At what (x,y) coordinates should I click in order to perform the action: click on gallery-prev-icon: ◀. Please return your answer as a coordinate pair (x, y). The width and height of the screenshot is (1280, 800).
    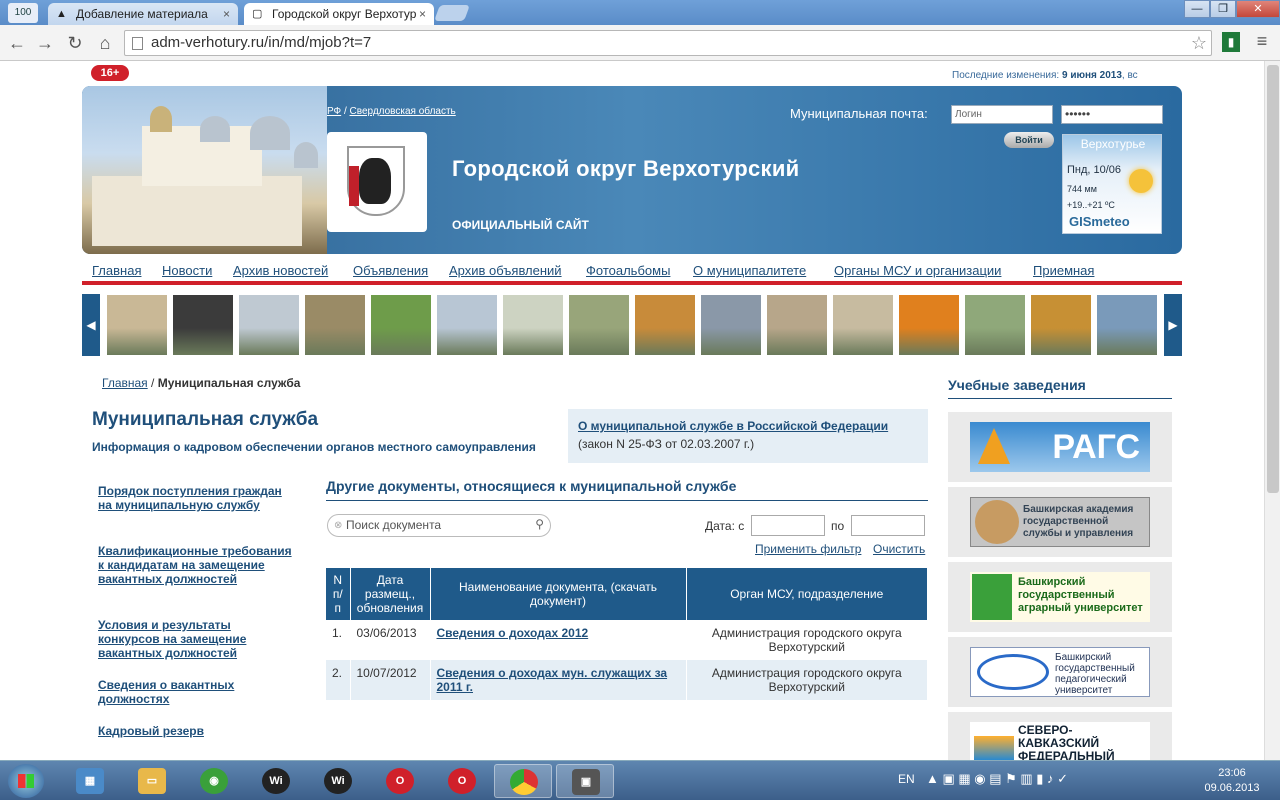
    Looking at the image, I should click on (91, 325).